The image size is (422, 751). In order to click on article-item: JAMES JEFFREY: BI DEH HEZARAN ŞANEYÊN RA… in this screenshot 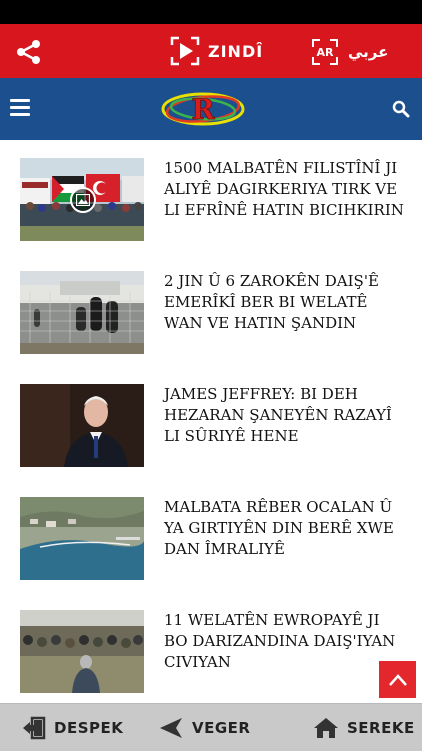, I will do `click(211, 425)`.